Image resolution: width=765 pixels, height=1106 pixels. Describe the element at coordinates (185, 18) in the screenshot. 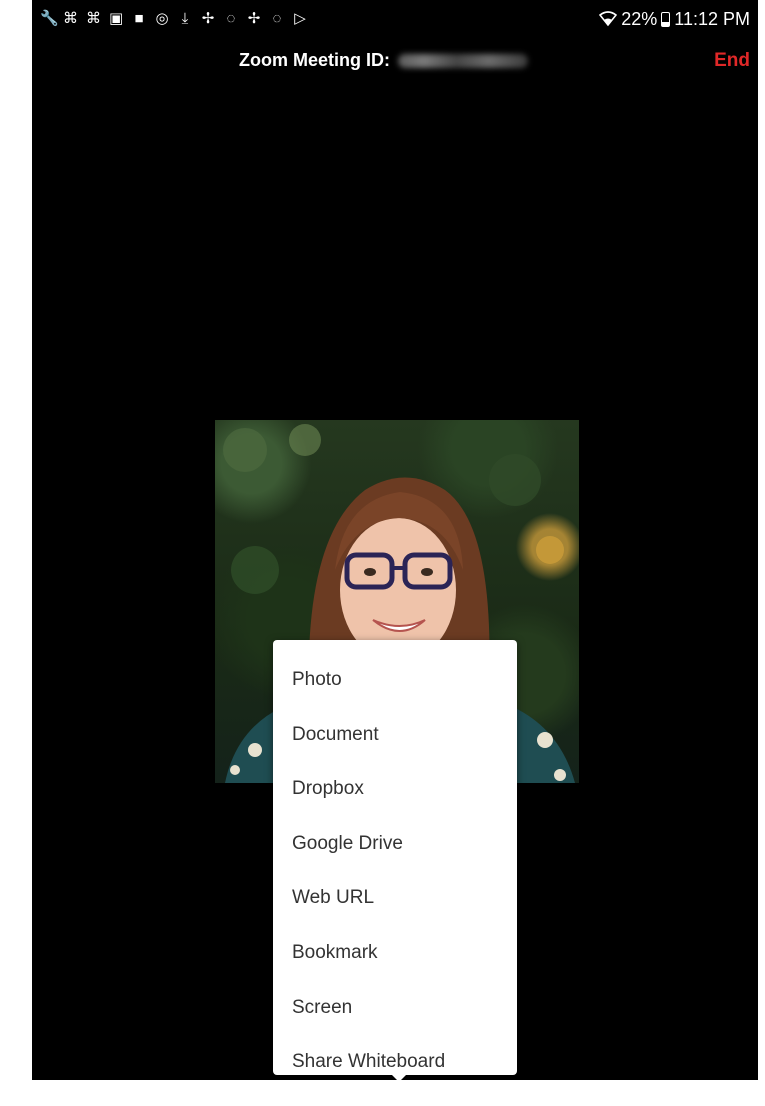

I see `download-icon: ⤓` at that location.